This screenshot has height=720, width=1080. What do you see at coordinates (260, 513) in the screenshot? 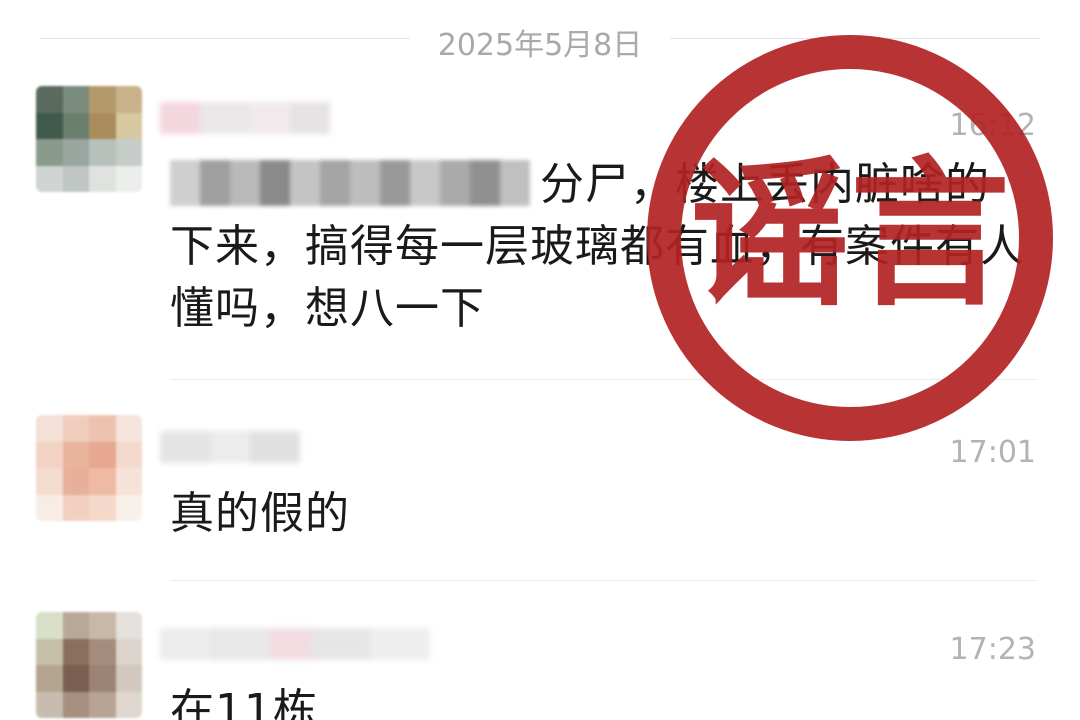
I see `message-text: 真的假的` at bounding box center [260, 513].